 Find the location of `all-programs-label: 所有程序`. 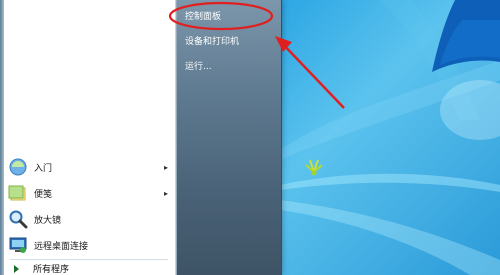

all-programs-label: 所有程序 is located at coordinates (51, 270).